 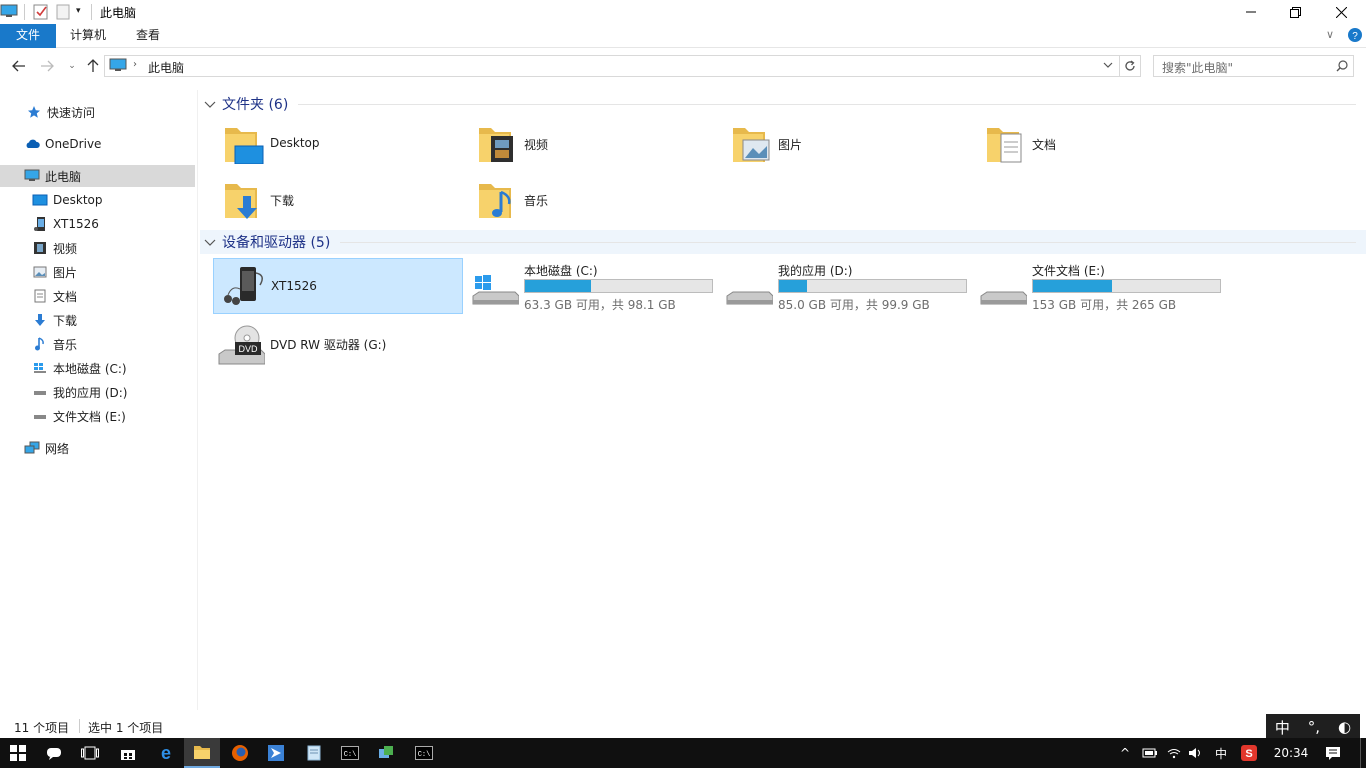 I want to click on svg-text: C:\, so click(x=350, y=755).